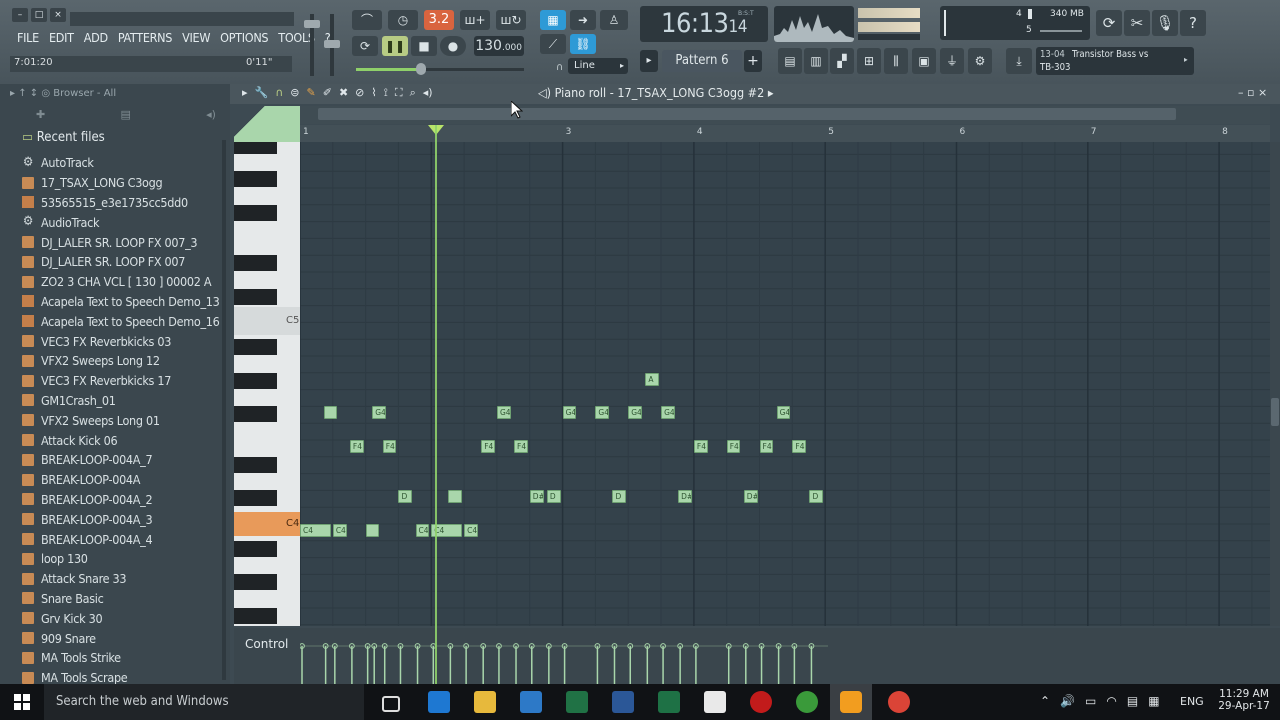 This screenshot has height=720, width=1280. Describe the element at coordinates (395, 46) in the screenshot. I see `play-button: ❚❚` at that location.